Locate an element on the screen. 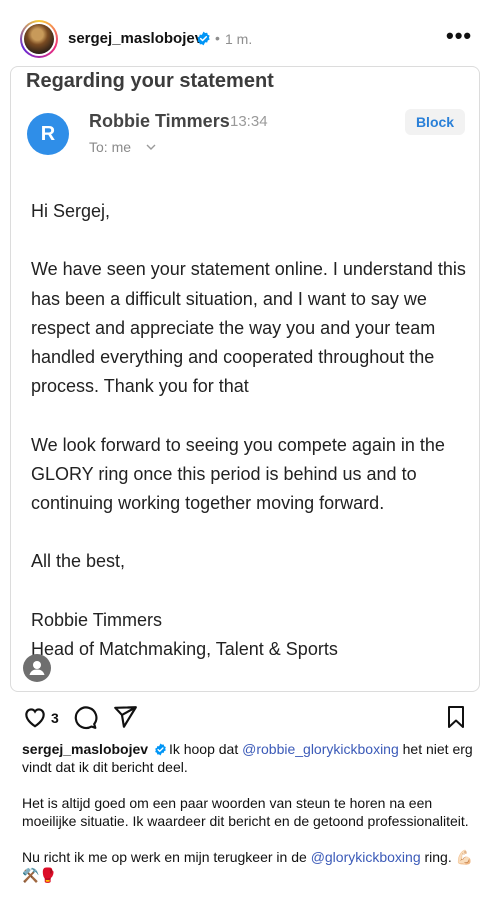 The image size is (493, 909). signature-name: Robbie Timmers is located at coordinates (97, 619).